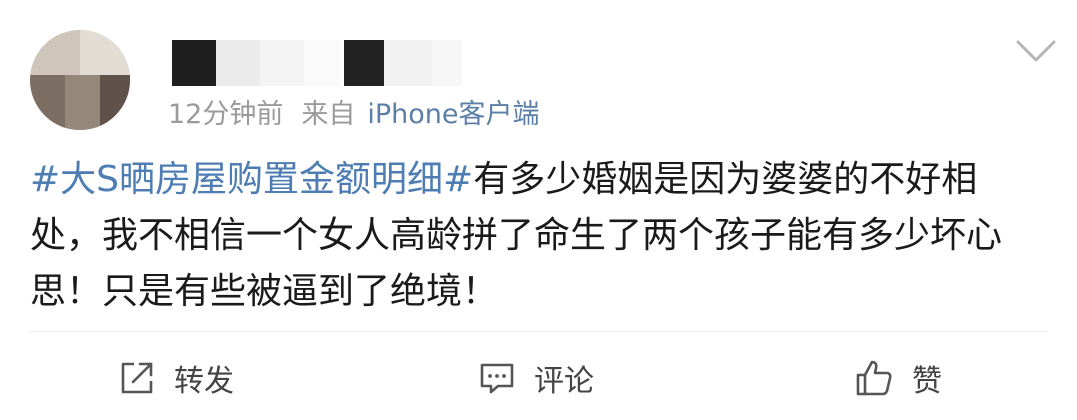 The width and height of the screenshot is (1077, 420). I want to click on post-time: 12分钟前, so click(226, 114).